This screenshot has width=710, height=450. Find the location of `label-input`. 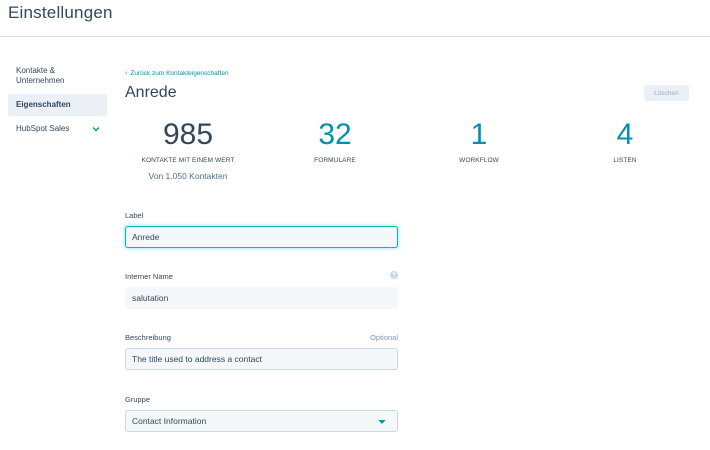

label-input is located at coordinates (261, 237).